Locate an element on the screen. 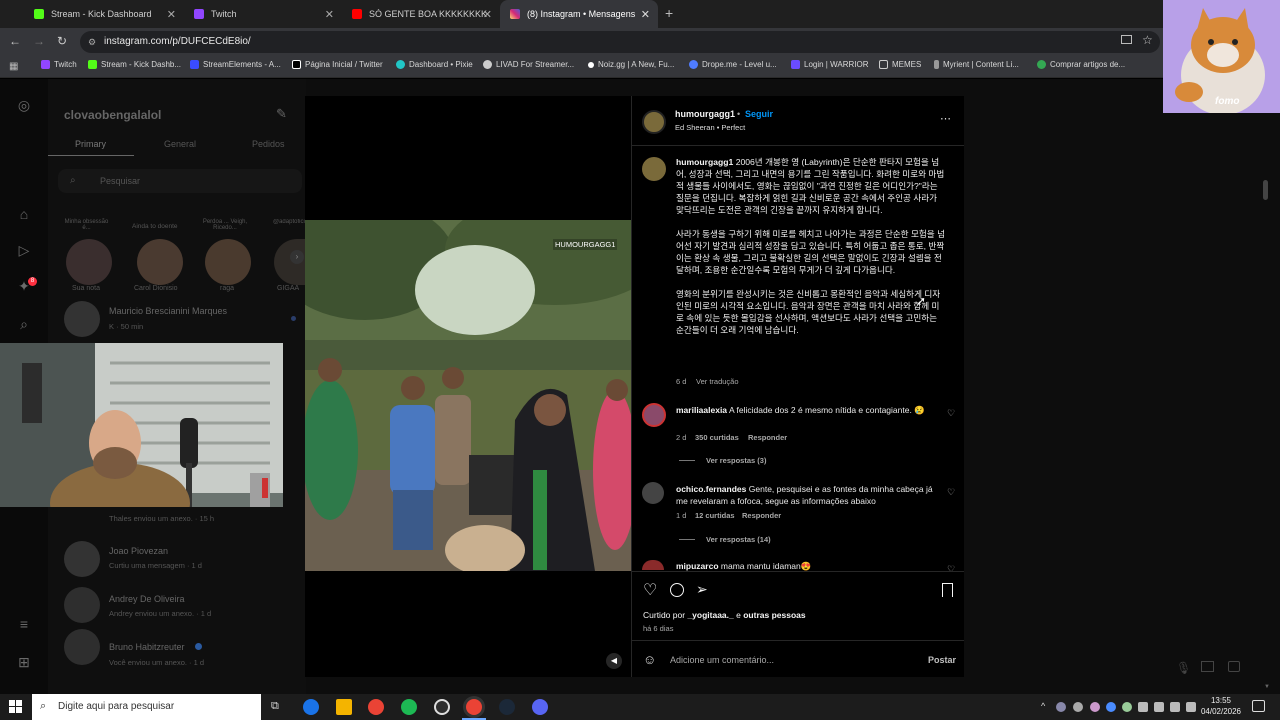 The height and width of the screenshot is (720, 1280). address-bar: ⚙ instagram.com/p/DUFCECdE8io/ is located at coordinates (620, 42).